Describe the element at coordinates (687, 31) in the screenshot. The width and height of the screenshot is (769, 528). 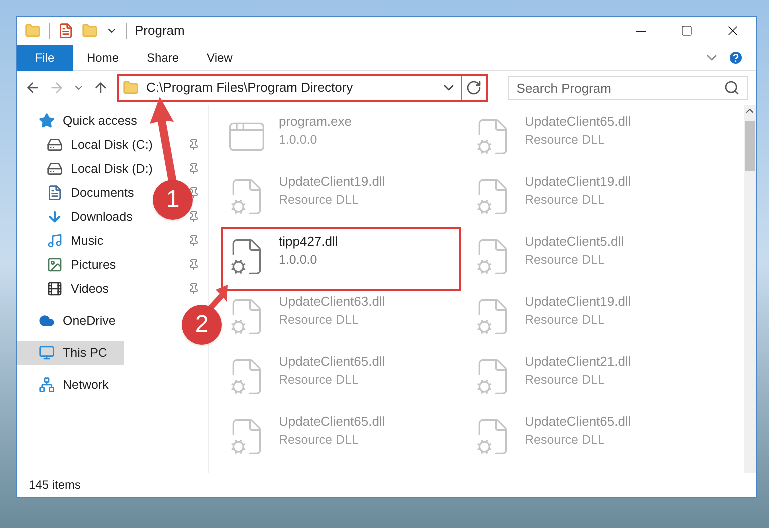
I see `maximize-icon` at that location.